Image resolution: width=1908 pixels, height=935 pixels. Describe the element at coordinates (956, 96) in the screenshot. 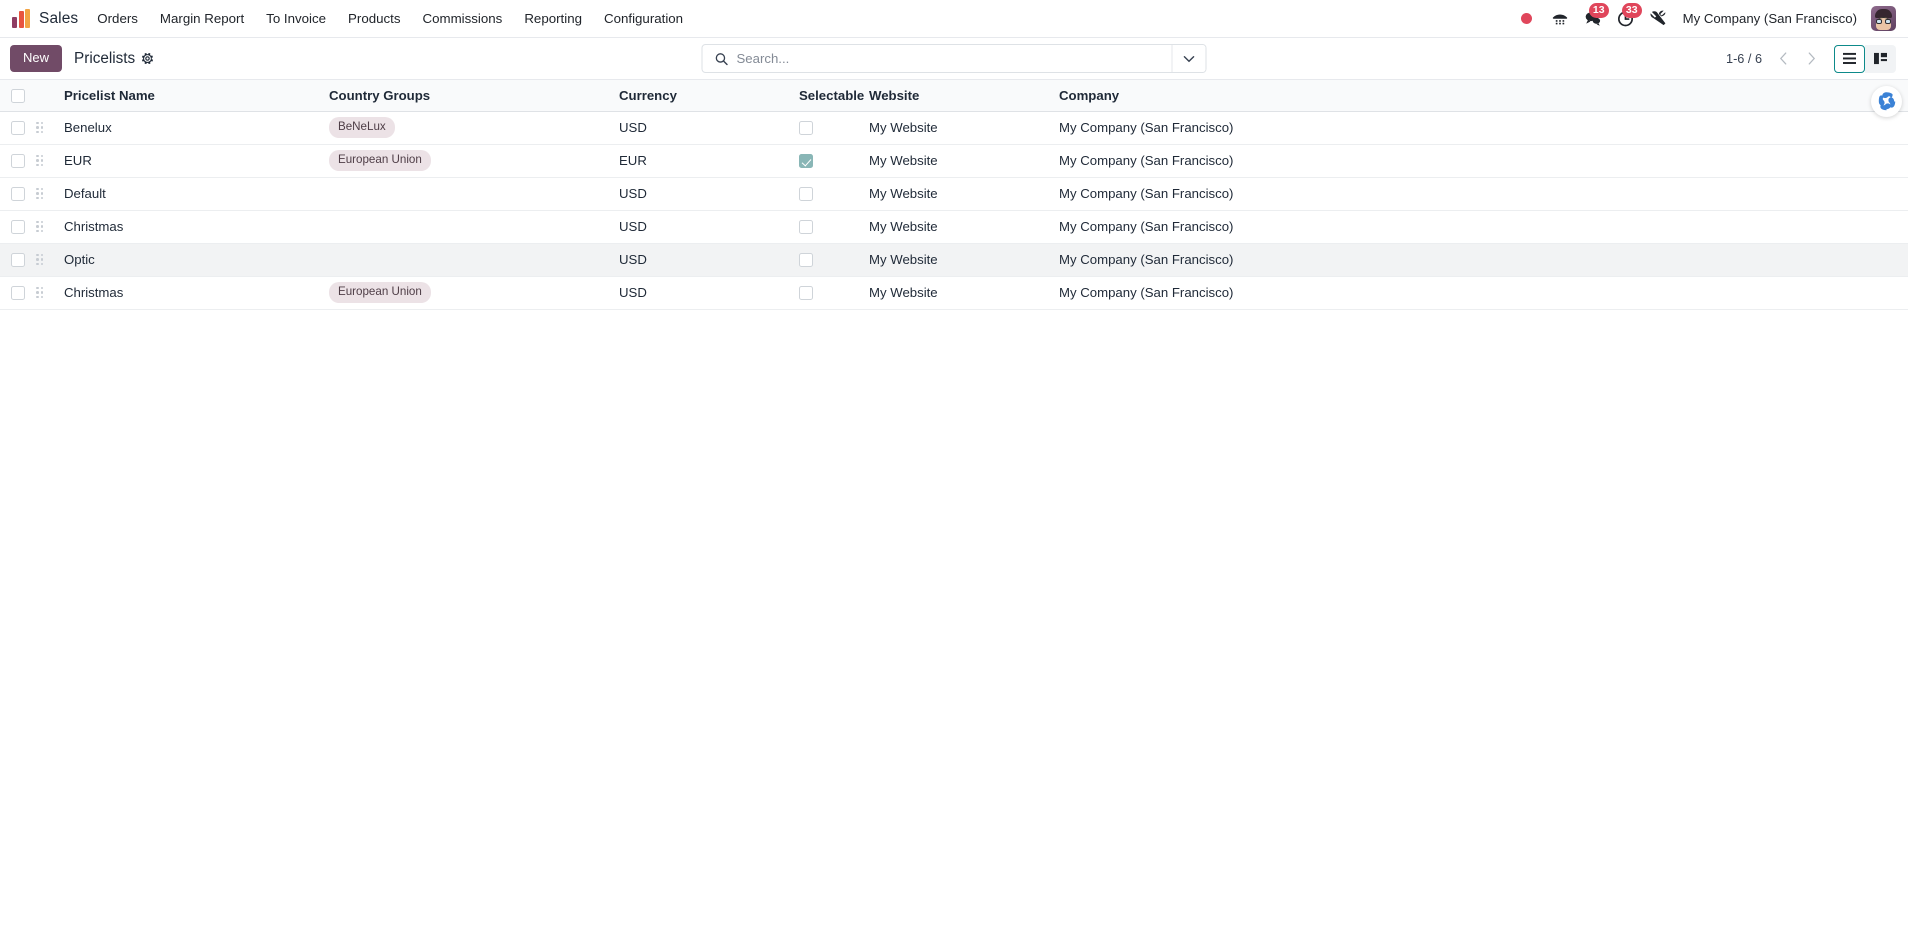

I see `column-header-website: Website` at that location.